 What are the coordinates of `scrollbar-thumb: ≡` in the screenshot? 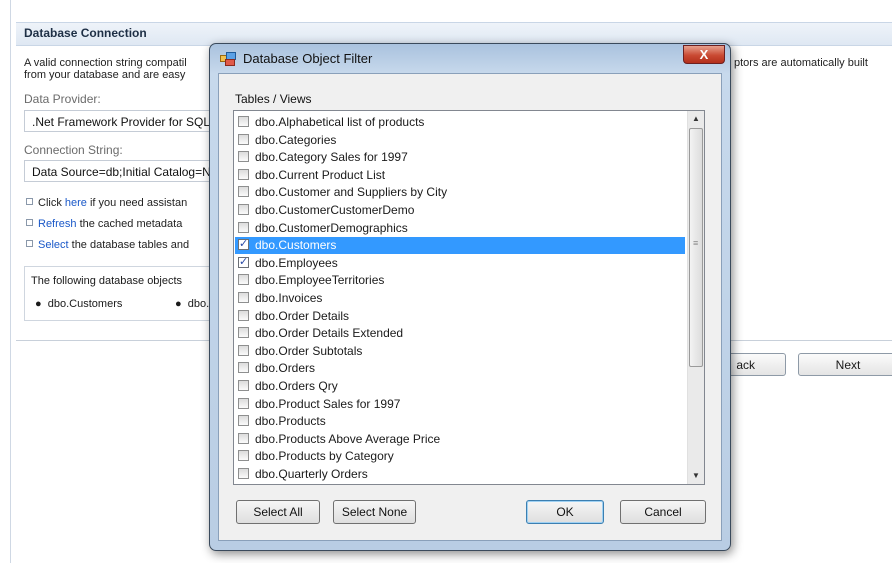 It's located at (696, 247).